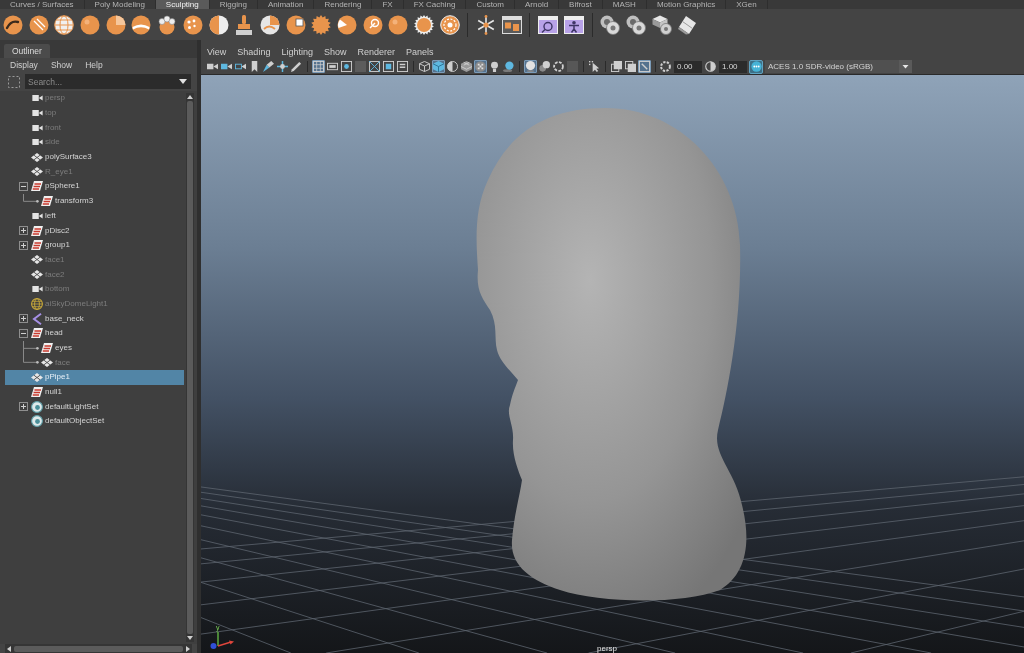 This screenshot has height=653, width=1024. What do you see at coordinates (94, 65) in the screenshot?
I see `menu-item: Help` at bounding box center [94, 65].